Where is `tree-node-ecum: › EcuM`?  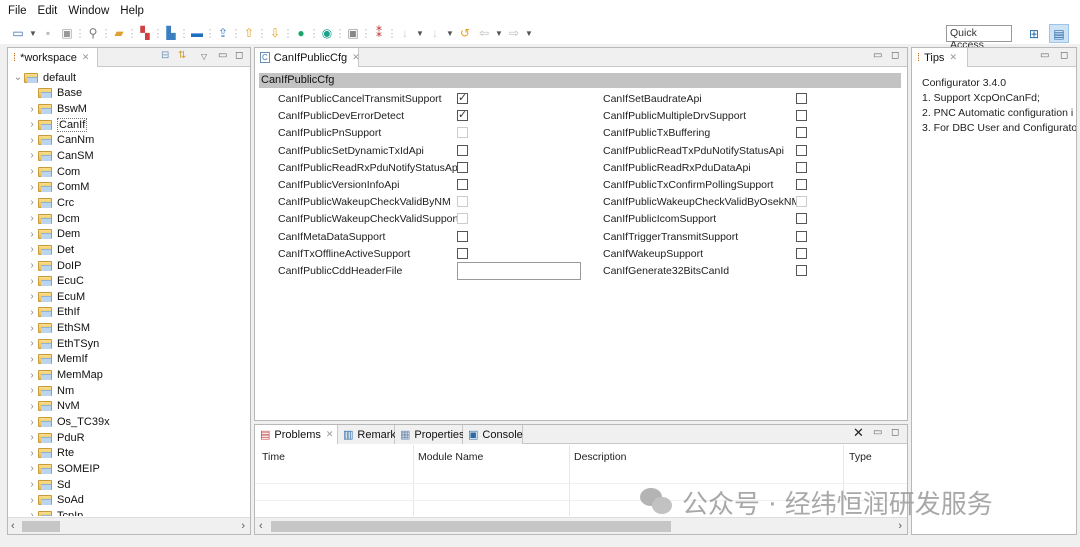 tree-node-ecum: › EcuM is located at coordinates (55, 297).